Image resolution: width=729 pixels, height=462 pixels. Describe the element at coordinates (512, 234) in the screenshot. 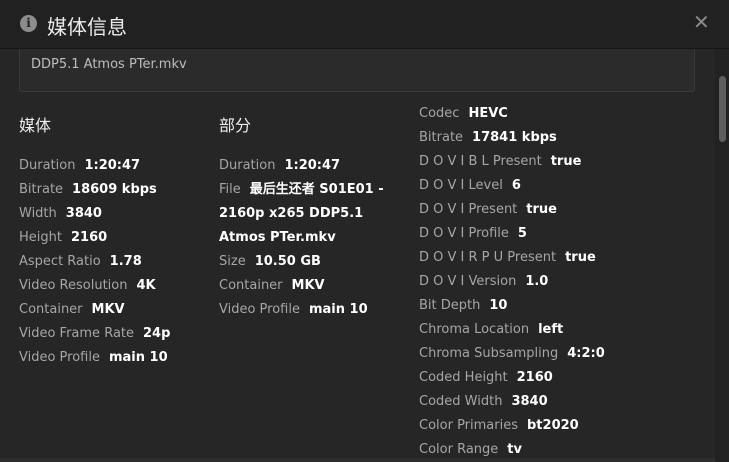

I see `info-row: D O V I Profile 5` at that location.